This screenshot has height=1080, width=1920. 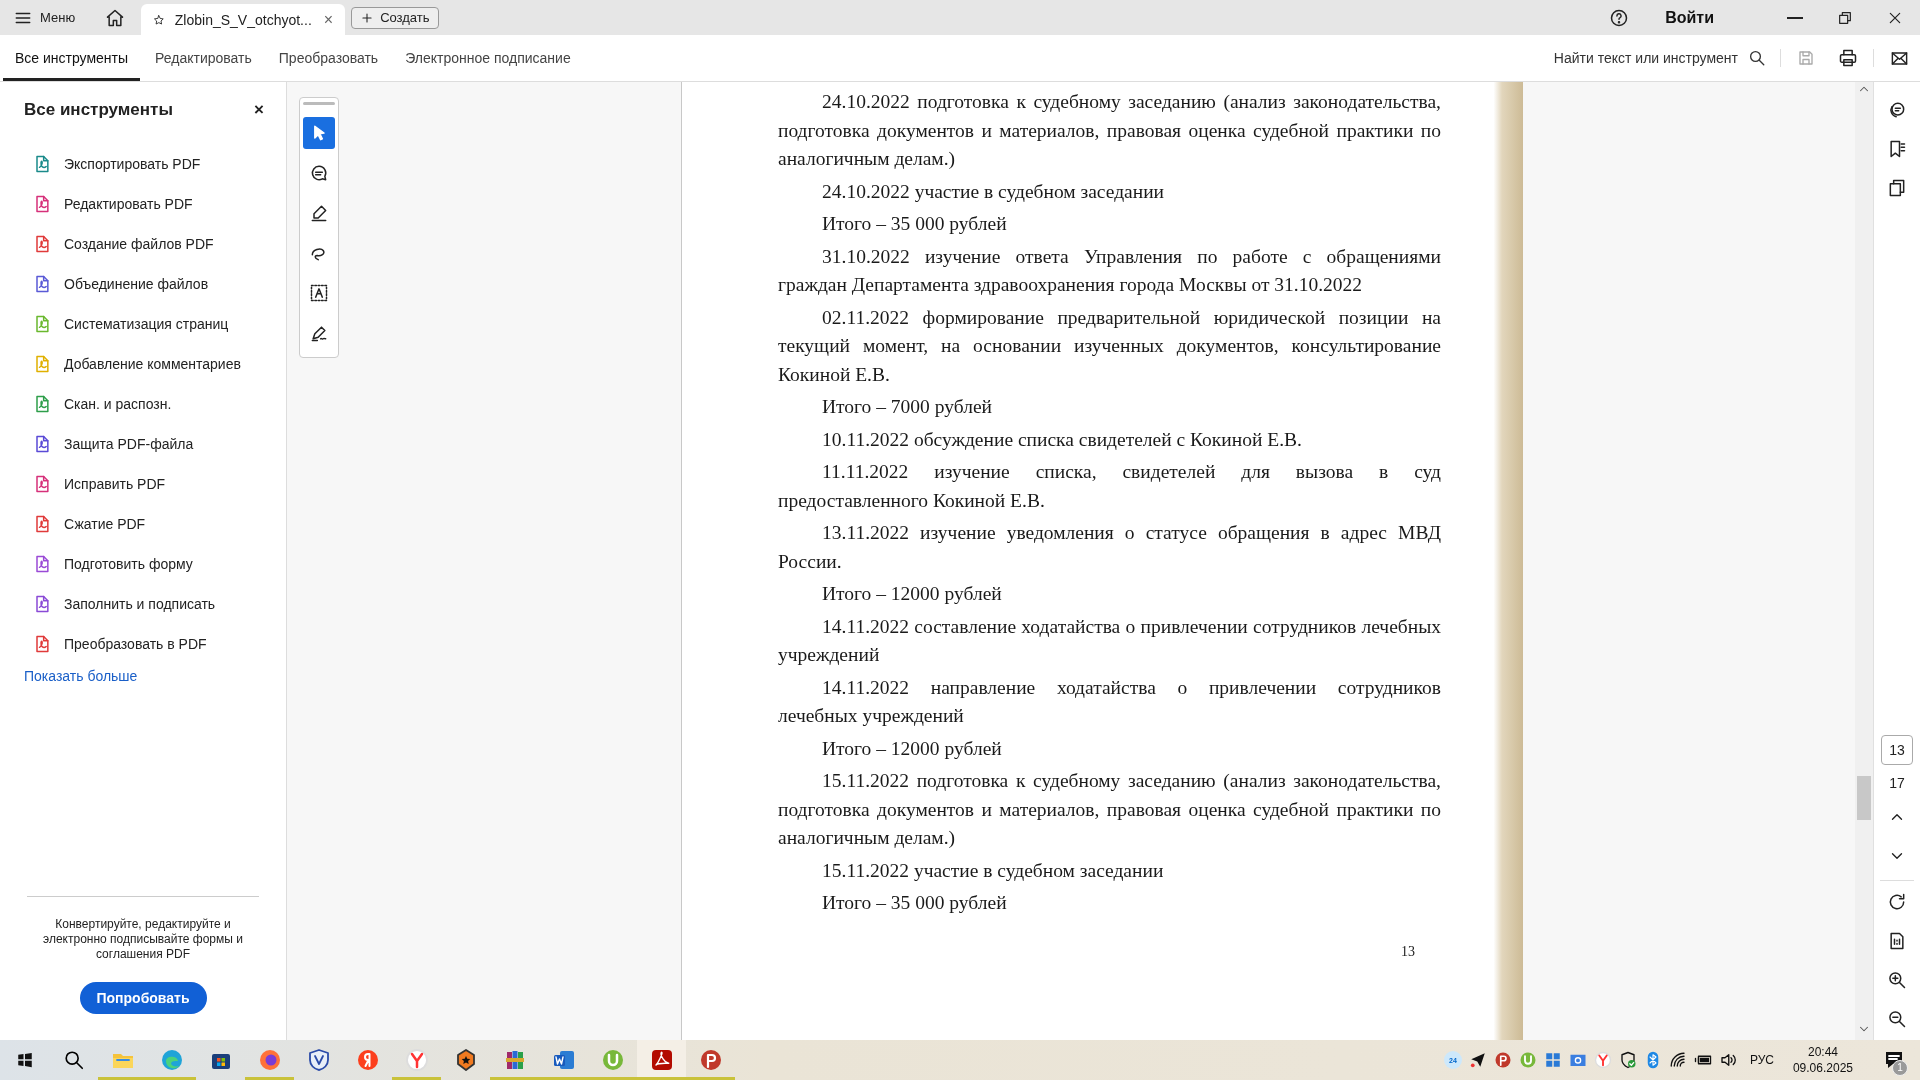 I want to click on document-paragraph: Итого – 7000 рублей, so click(x=907, y=407).